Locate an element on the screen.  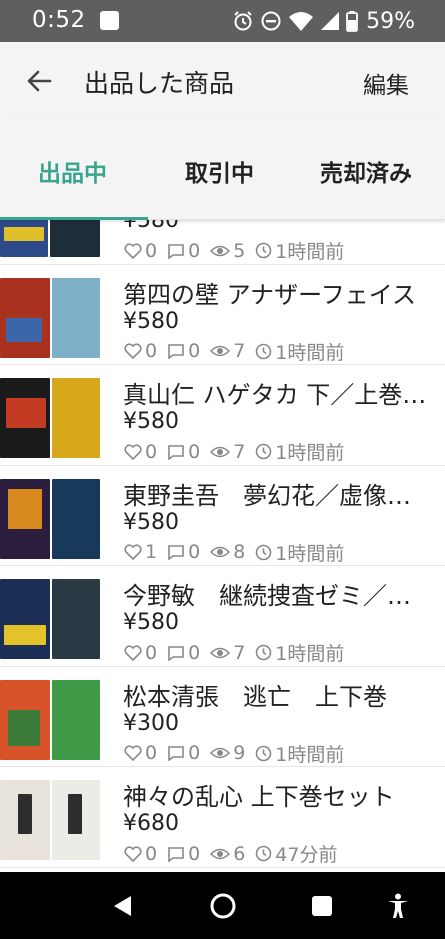
signal-icon is located at coordinates (330, 21).